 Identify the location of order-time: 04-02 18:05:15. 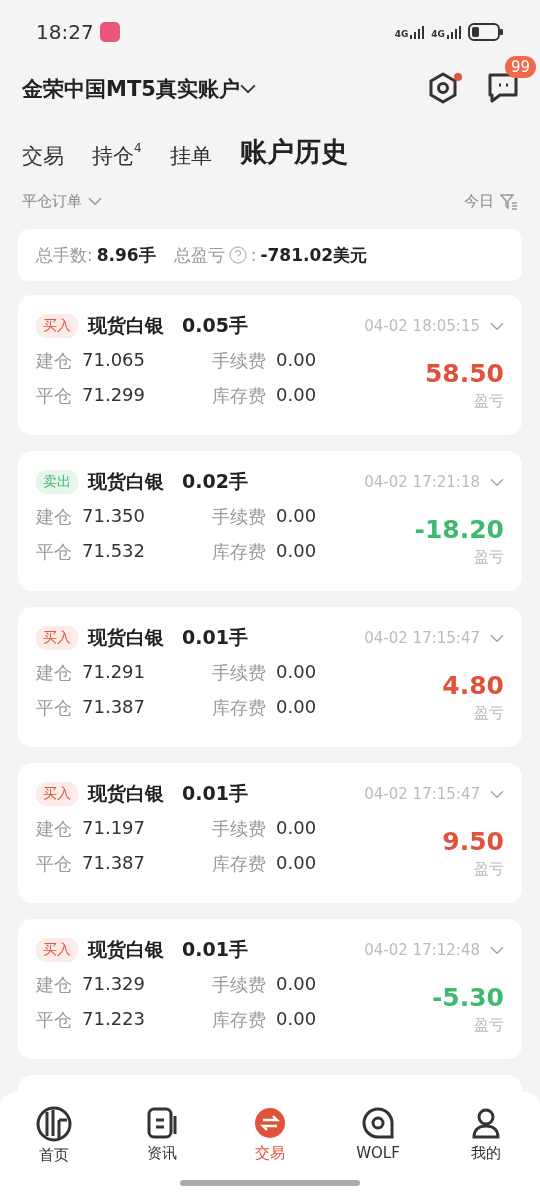
(422, 326).